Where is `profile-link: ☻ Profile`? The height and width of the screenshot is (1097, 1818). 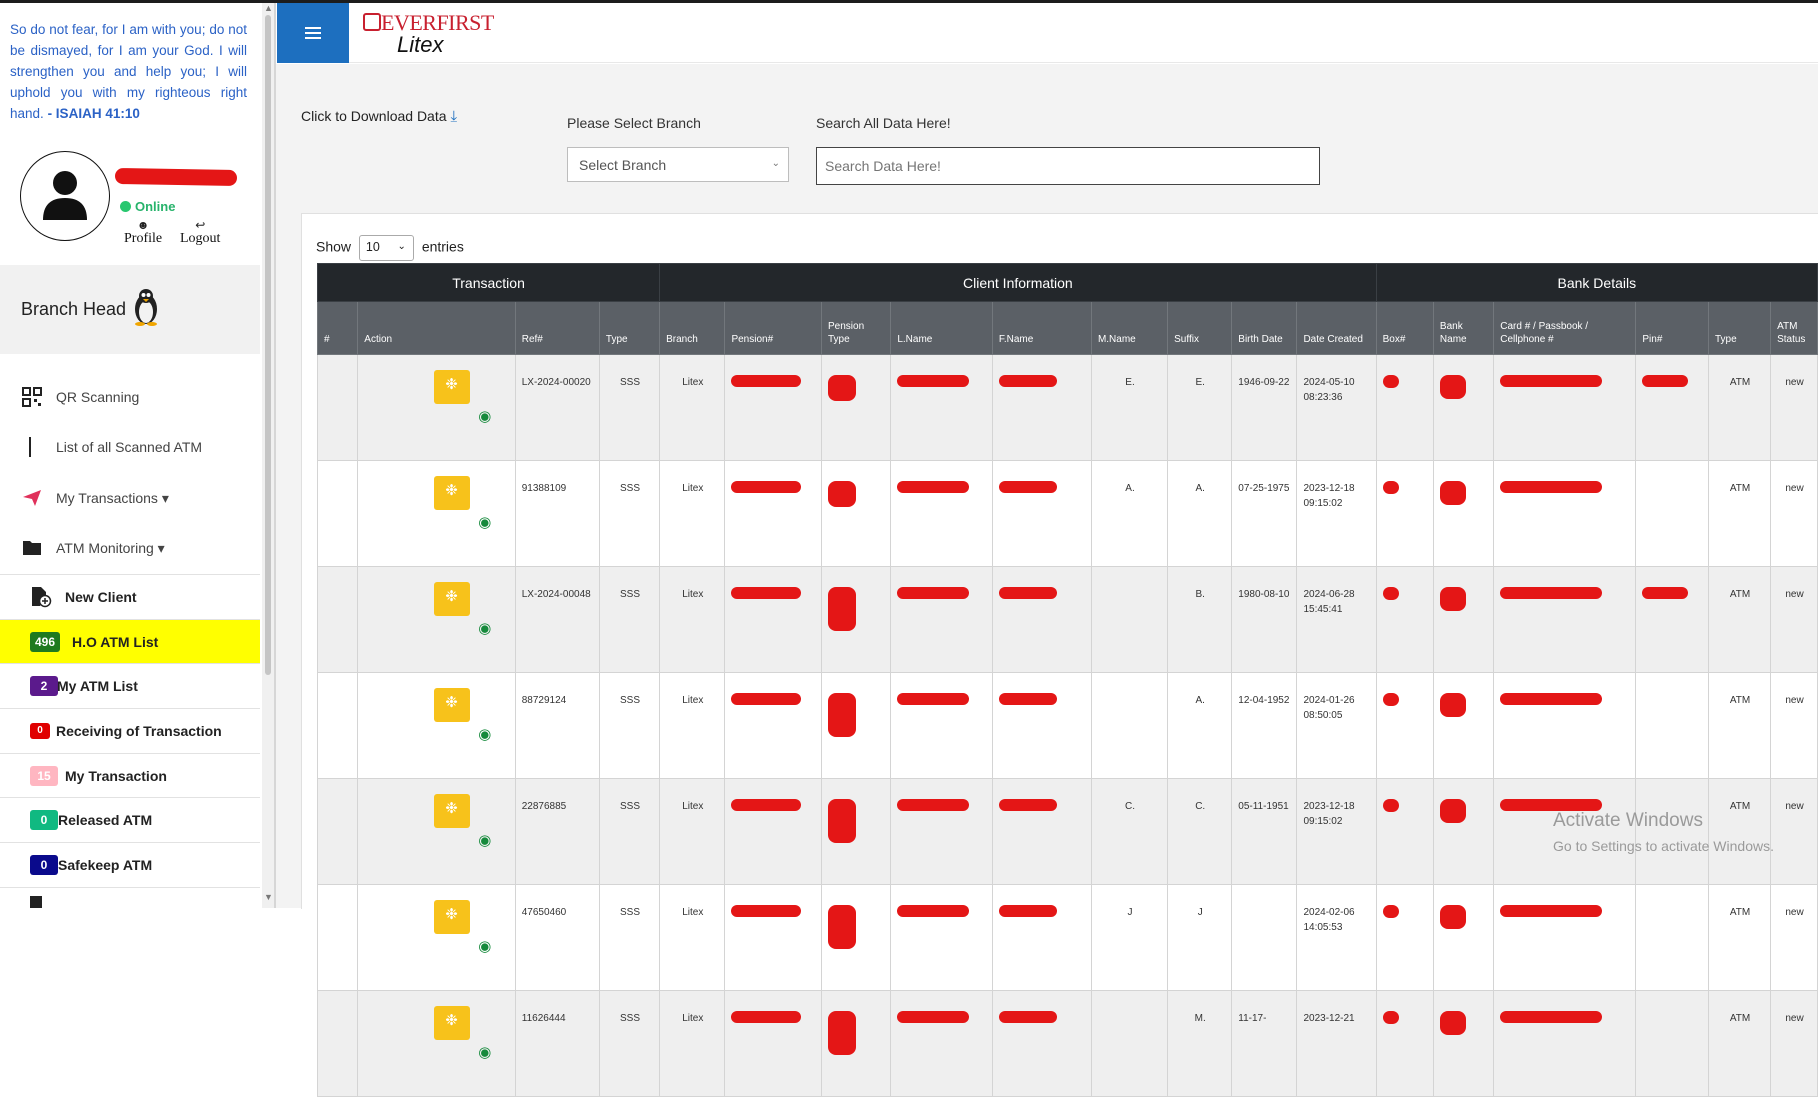 profile-link: ☻ Profile is located at coordinates (143, 233).